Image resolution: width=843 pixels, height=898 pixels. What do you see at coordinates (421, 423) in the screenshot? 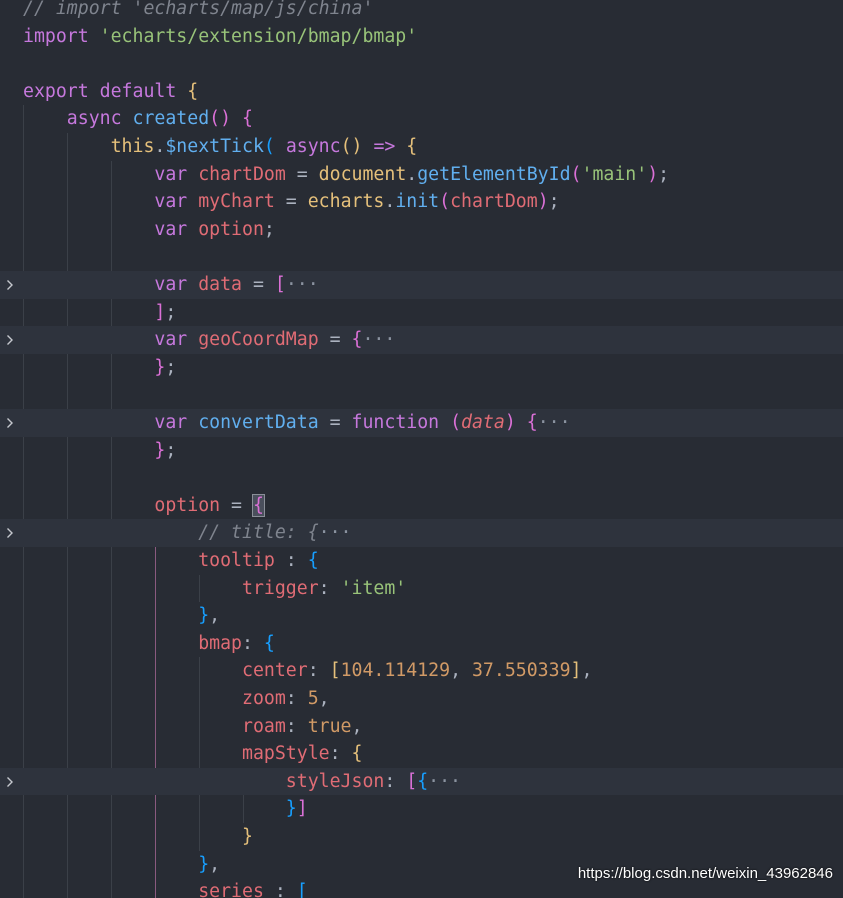
I see `code-line: var convertData = function (data) {···` at bounding box center [421, 423].